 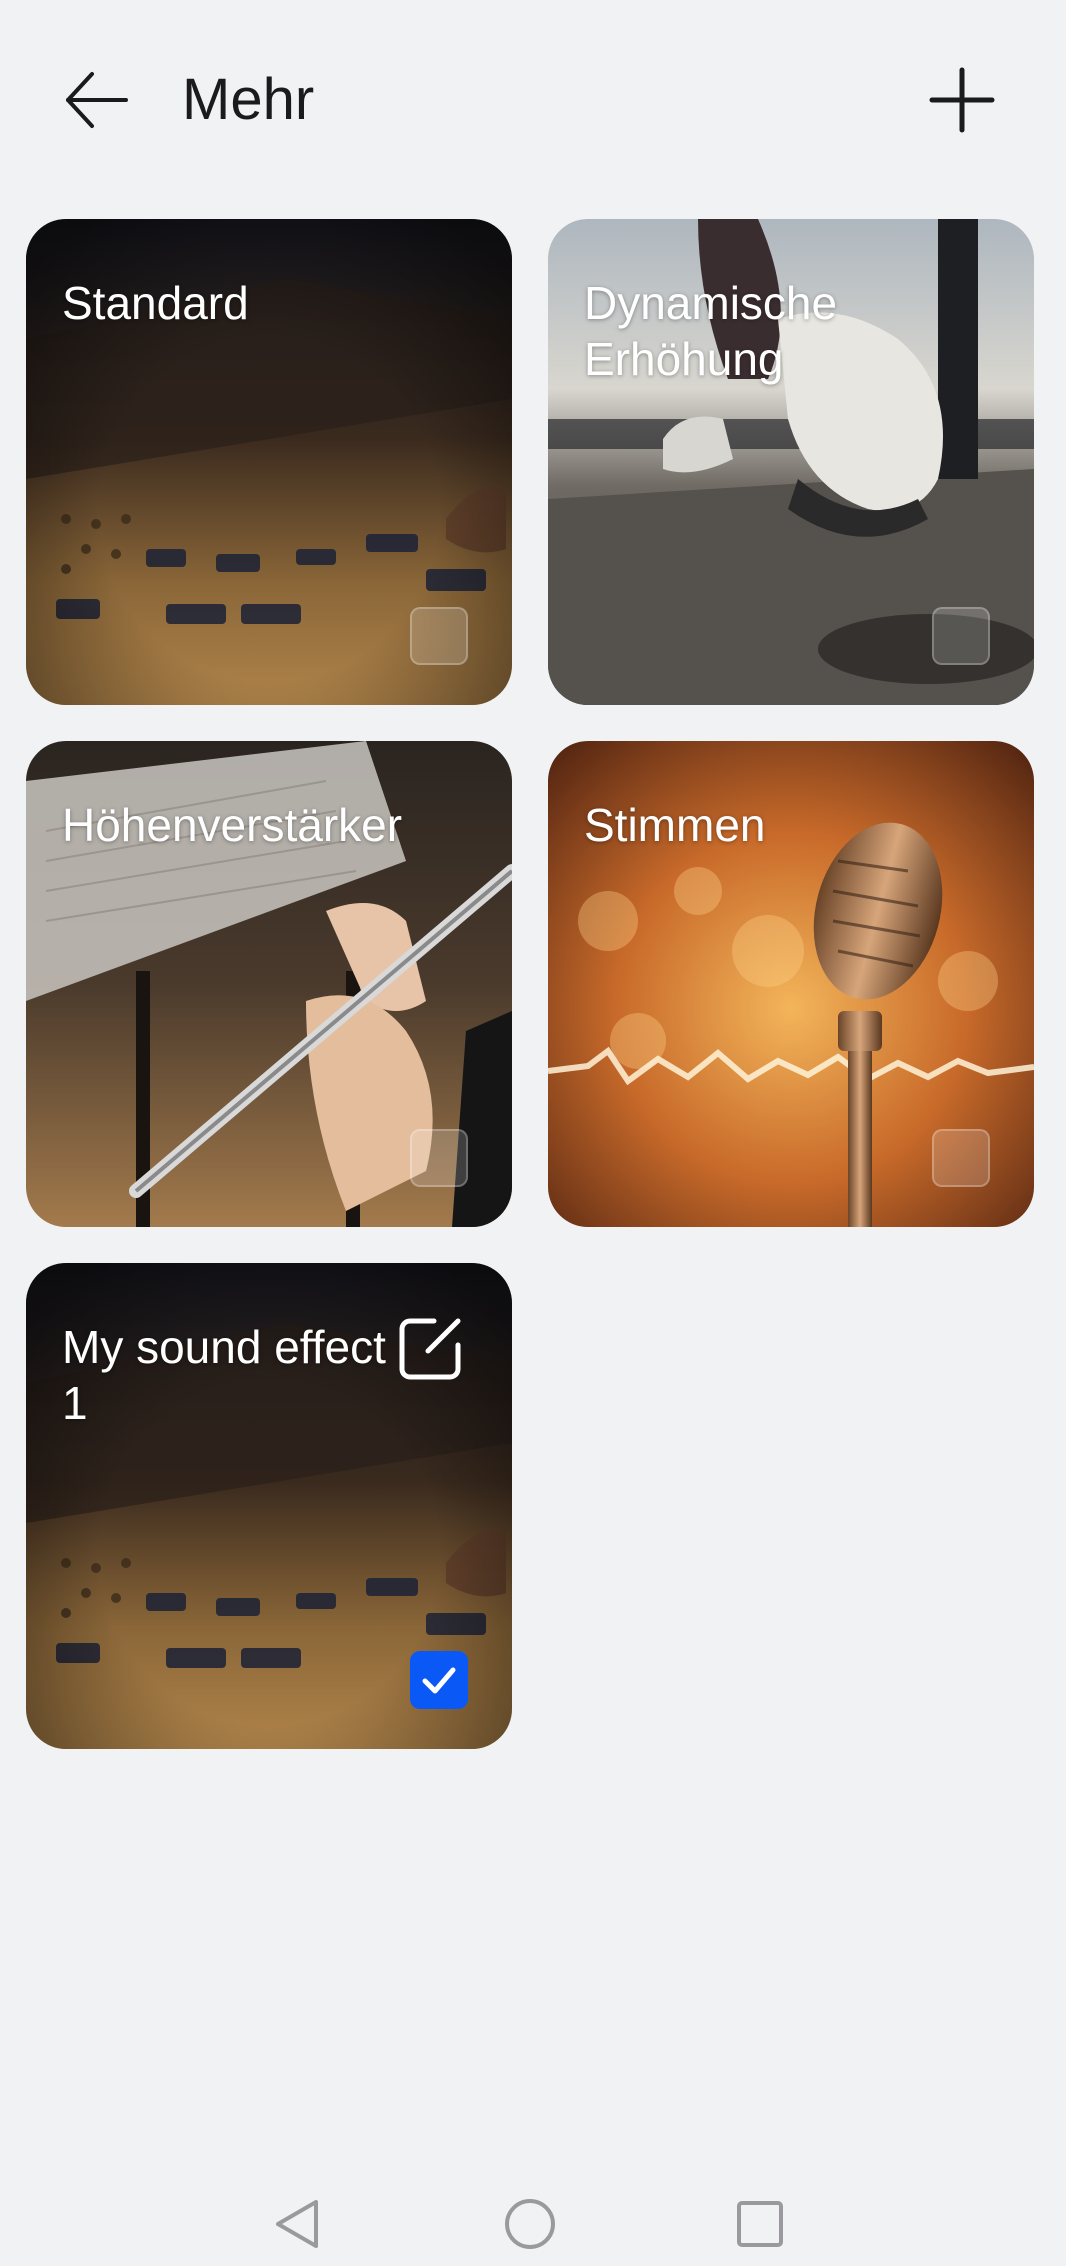 I want to click on arrow-left-icon, so click(x=97, y=100).